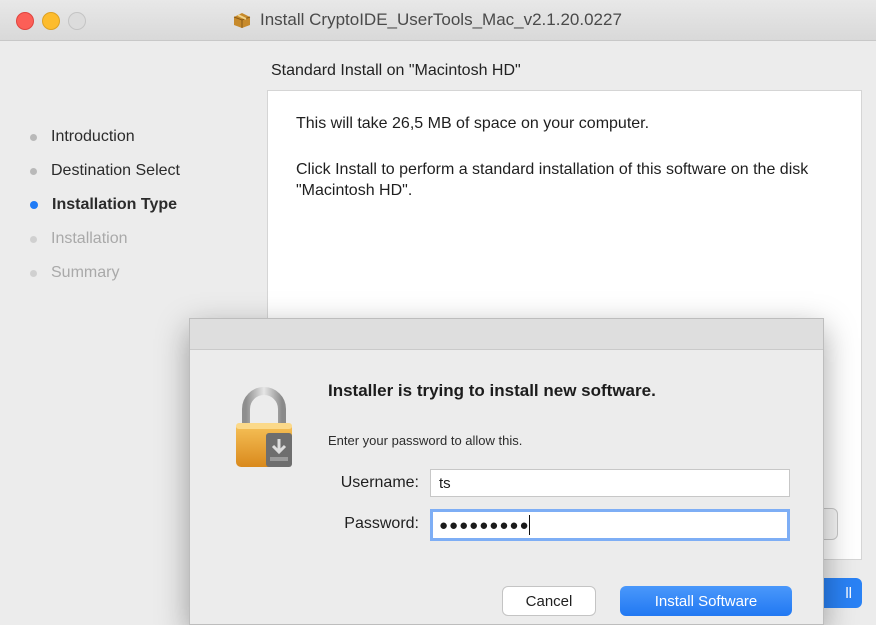 This screenshot has height=625, width=876. Describe the element at coordinates (396, 70) in the screenshot. I see `pane-heading: Standard Install on "Macintosh HD"` at that location.